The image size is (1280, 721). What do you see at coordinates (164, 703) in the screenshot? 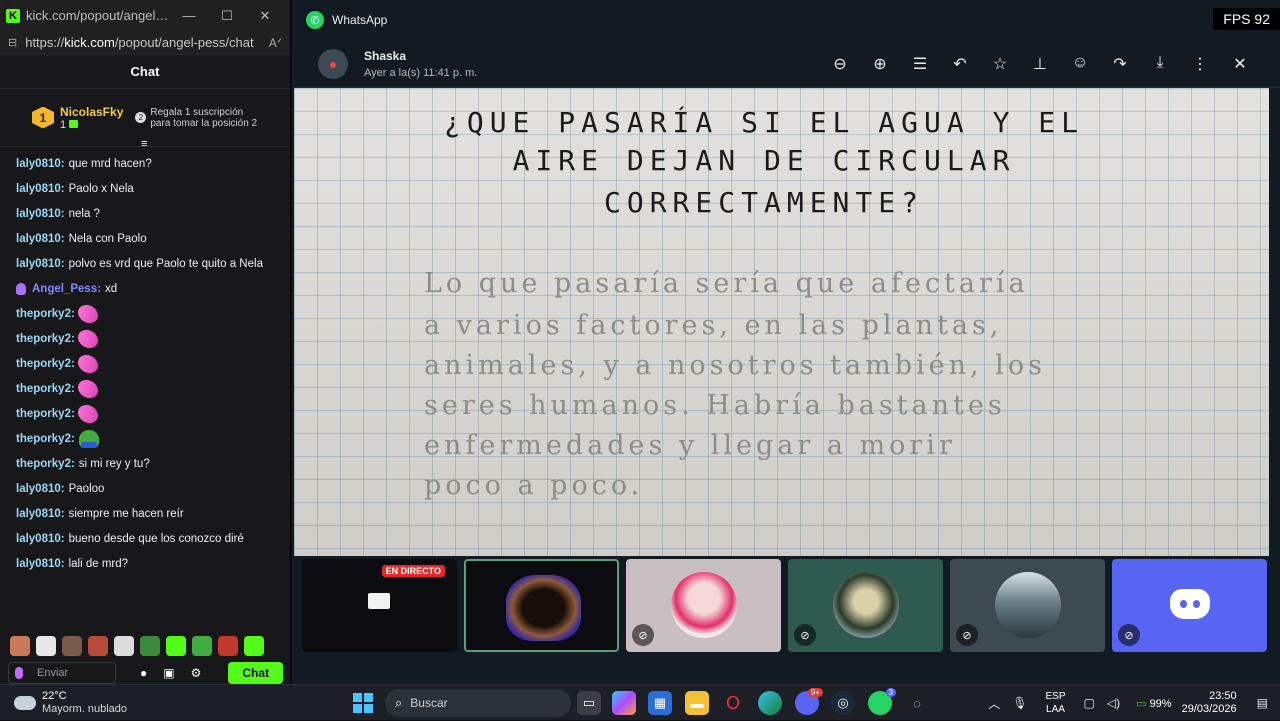
I see `weather-widget: 22°C Mayorm. nublado` at bounding box center [164, 703].